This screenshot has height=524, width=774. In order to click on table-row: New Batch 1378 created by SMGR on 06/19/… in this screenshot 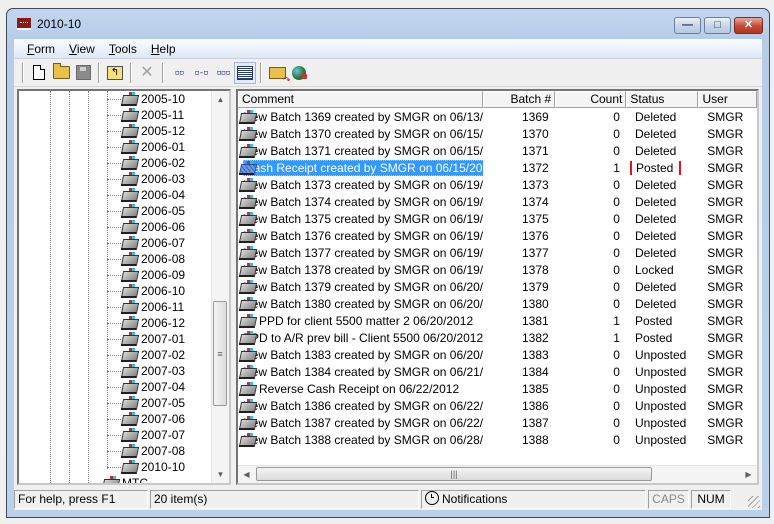, I will do `click(497, 269)`.